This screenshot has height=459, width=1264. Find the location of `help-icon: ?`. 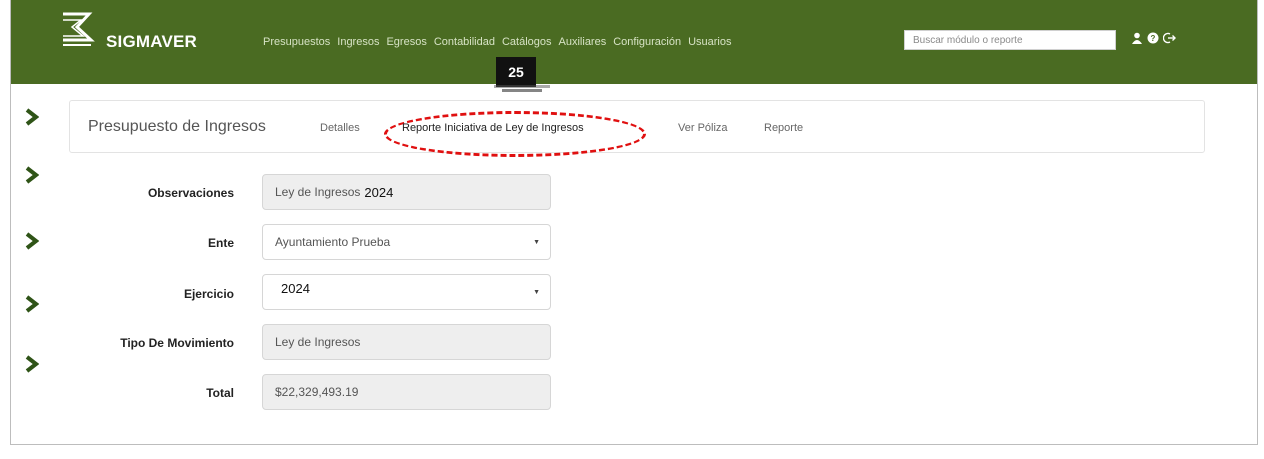

help-icon: ? is located at coordinates (1153, 38).